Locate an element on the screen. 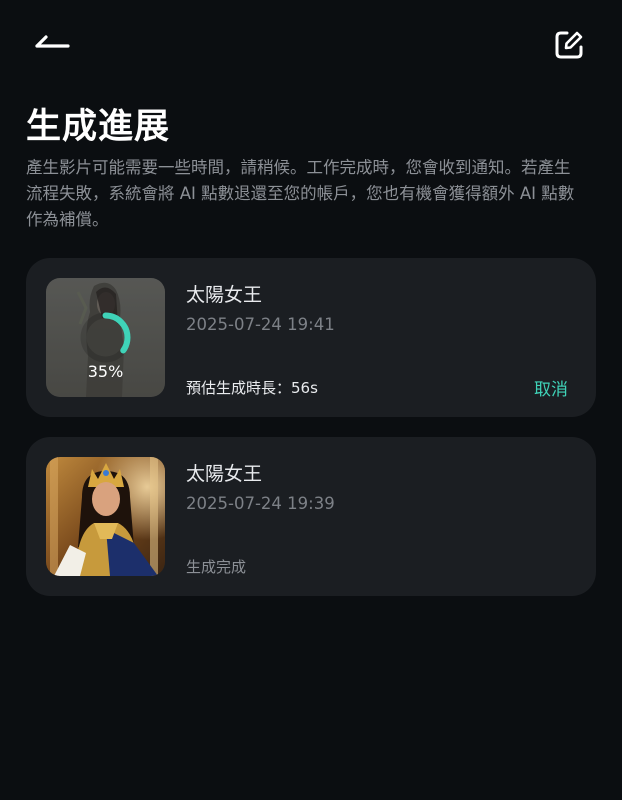  top-bar is located at coordinates (311, 44).